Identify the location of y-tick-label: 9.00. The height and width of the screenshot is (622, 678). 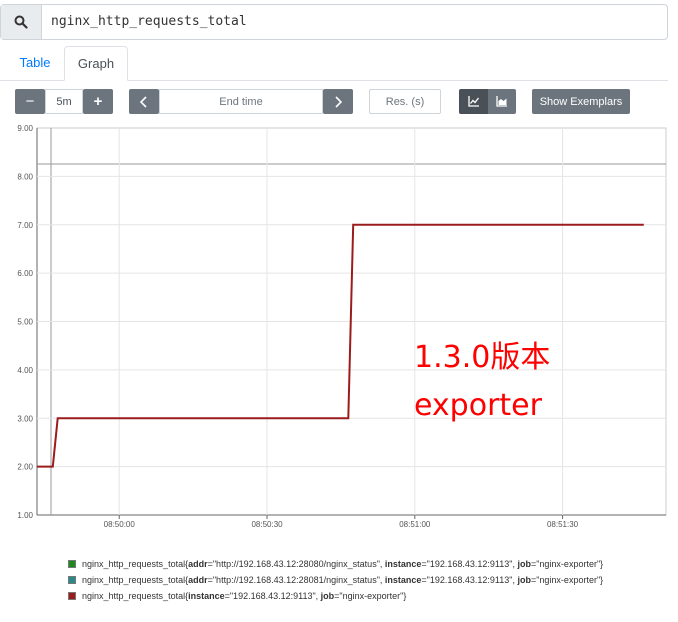
(25, 128).